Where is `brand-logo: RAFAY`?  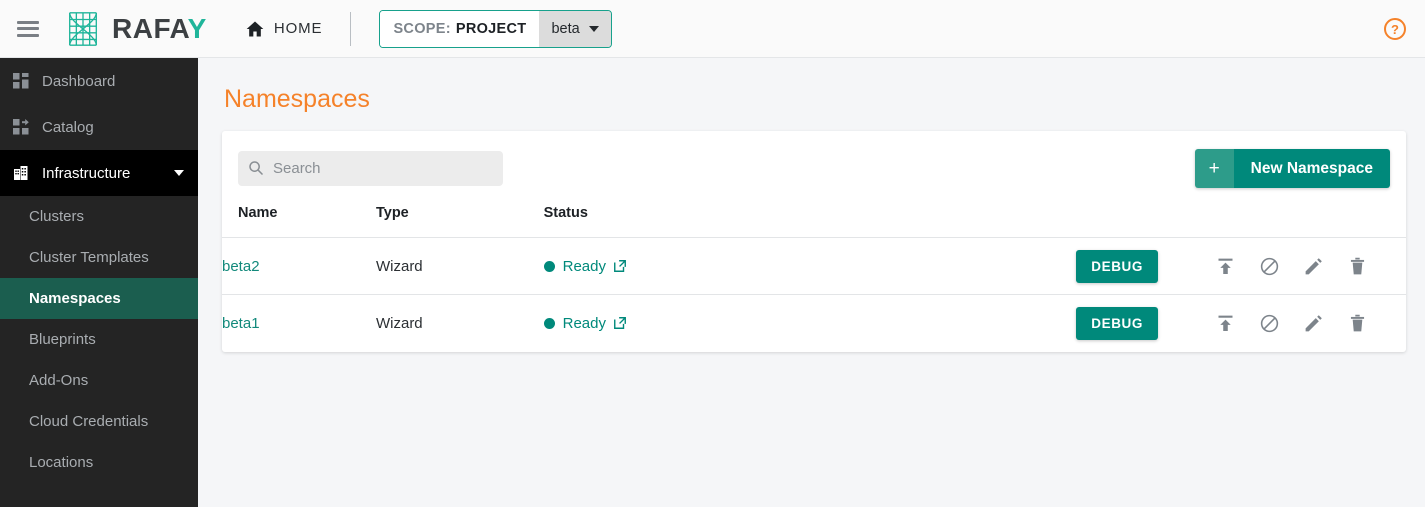 brand-logo: RAFAY is located at coordinates (135, 29).